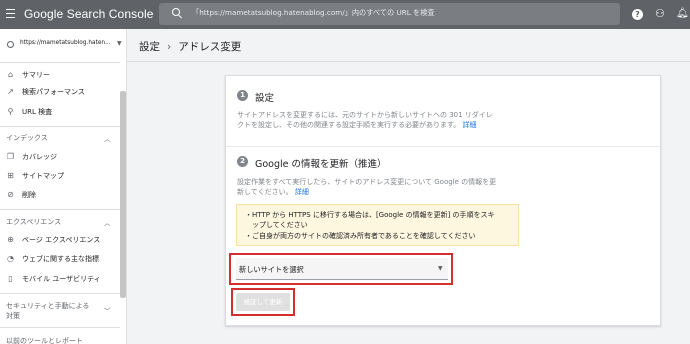  Describe the element at coordinates (242, 161) in the screenshot. I see `step-2-number: 2` at that location.